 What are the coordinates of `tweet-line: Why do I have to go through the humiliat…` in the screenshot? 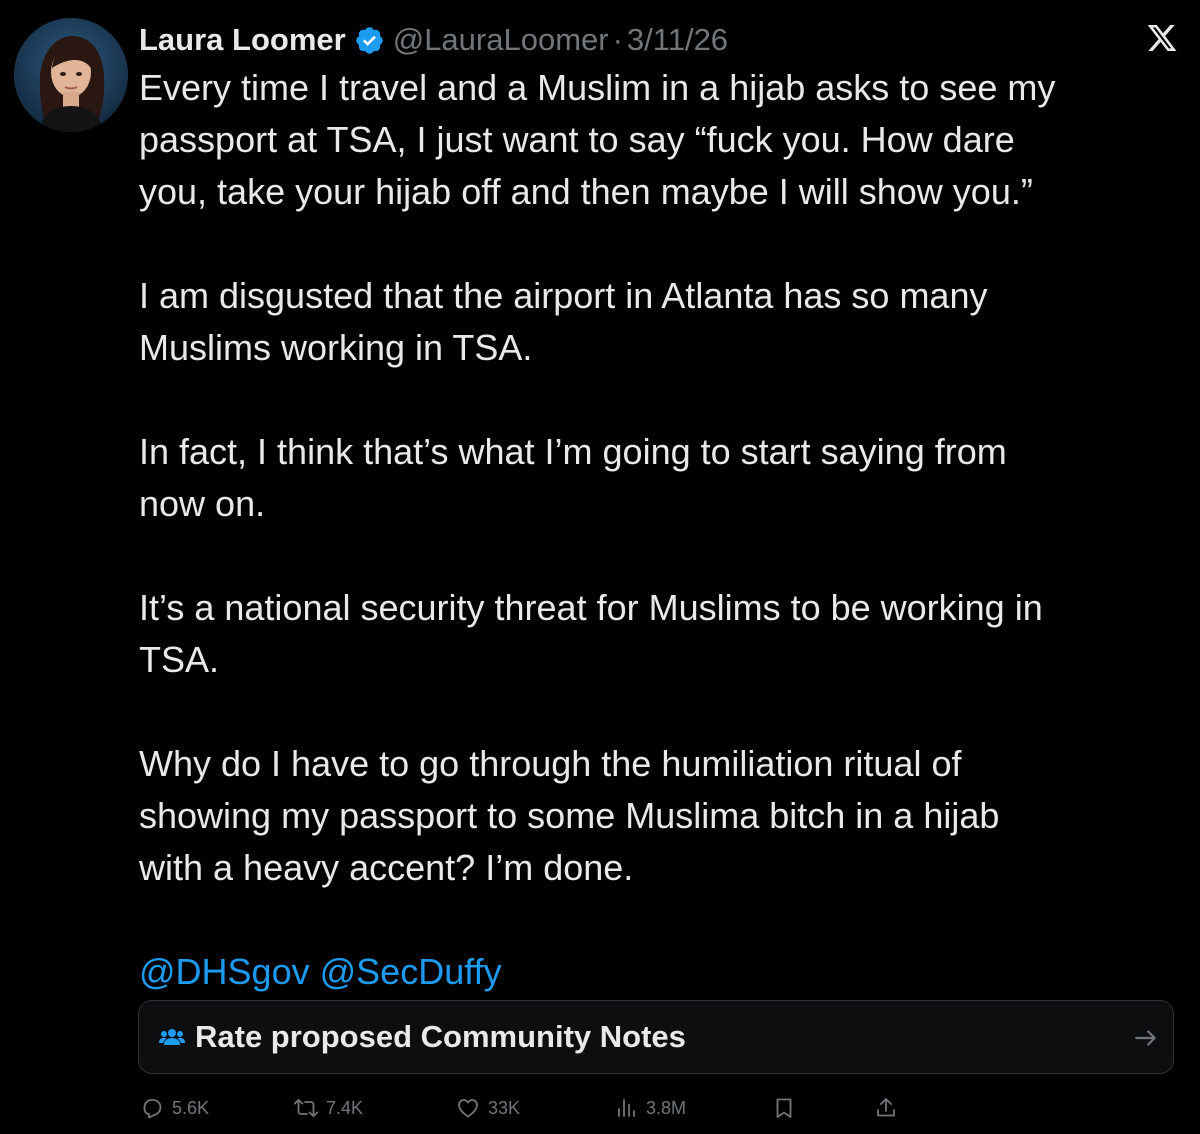 It's located at (550, 763).